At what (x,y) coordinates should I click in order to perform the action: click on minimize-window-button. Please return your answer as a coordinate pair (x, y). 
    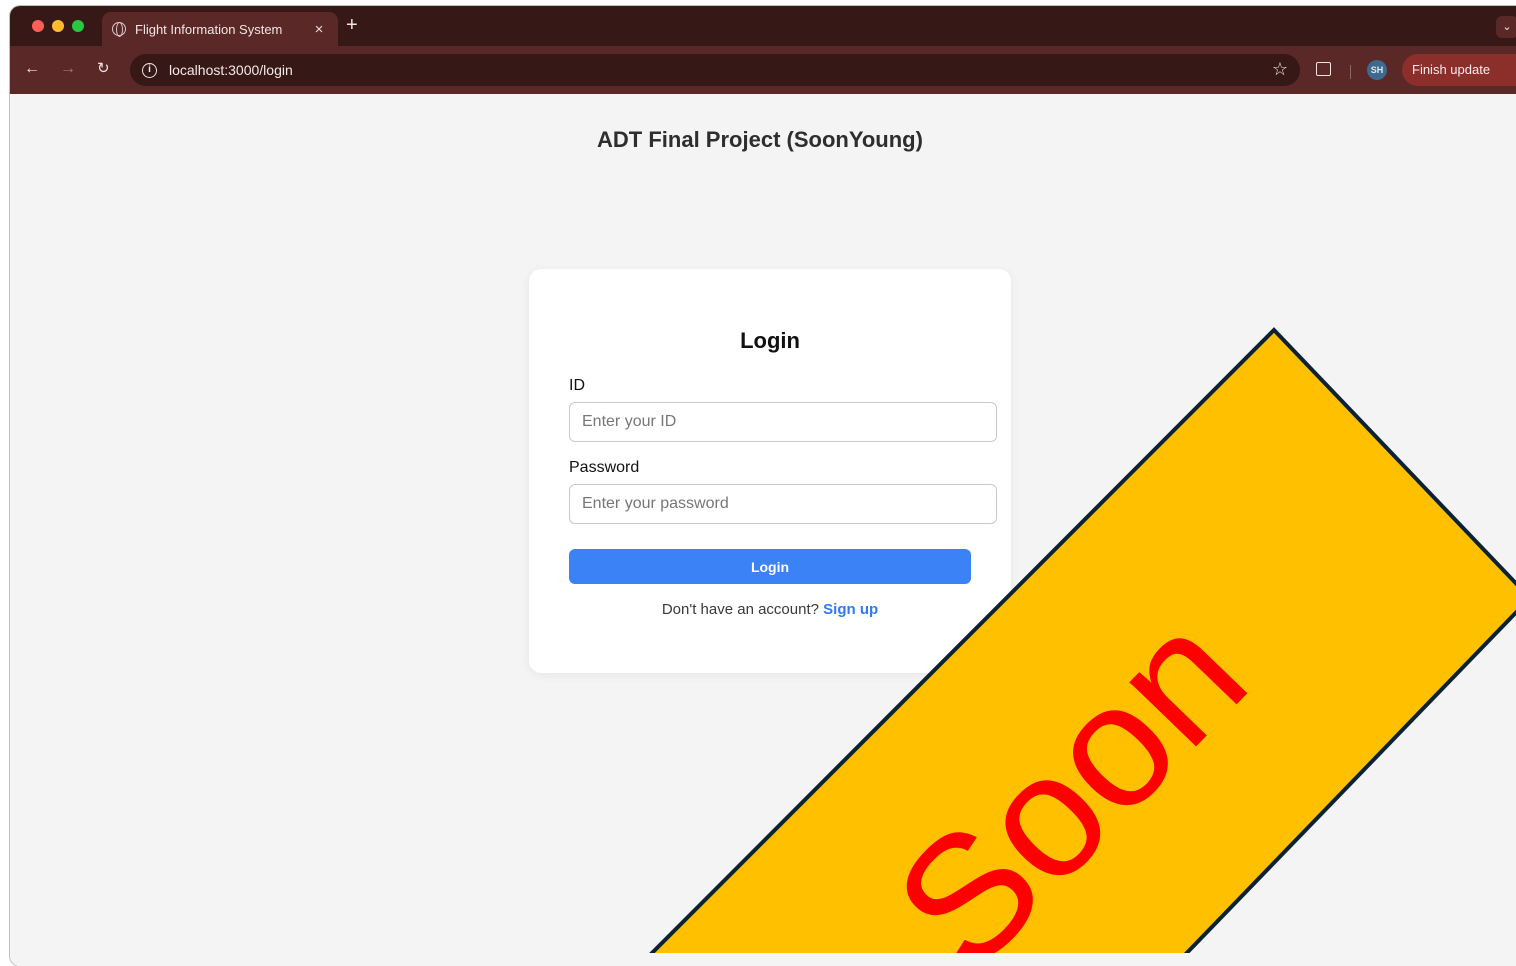
    Looking at the image, I should click on (58, 26).